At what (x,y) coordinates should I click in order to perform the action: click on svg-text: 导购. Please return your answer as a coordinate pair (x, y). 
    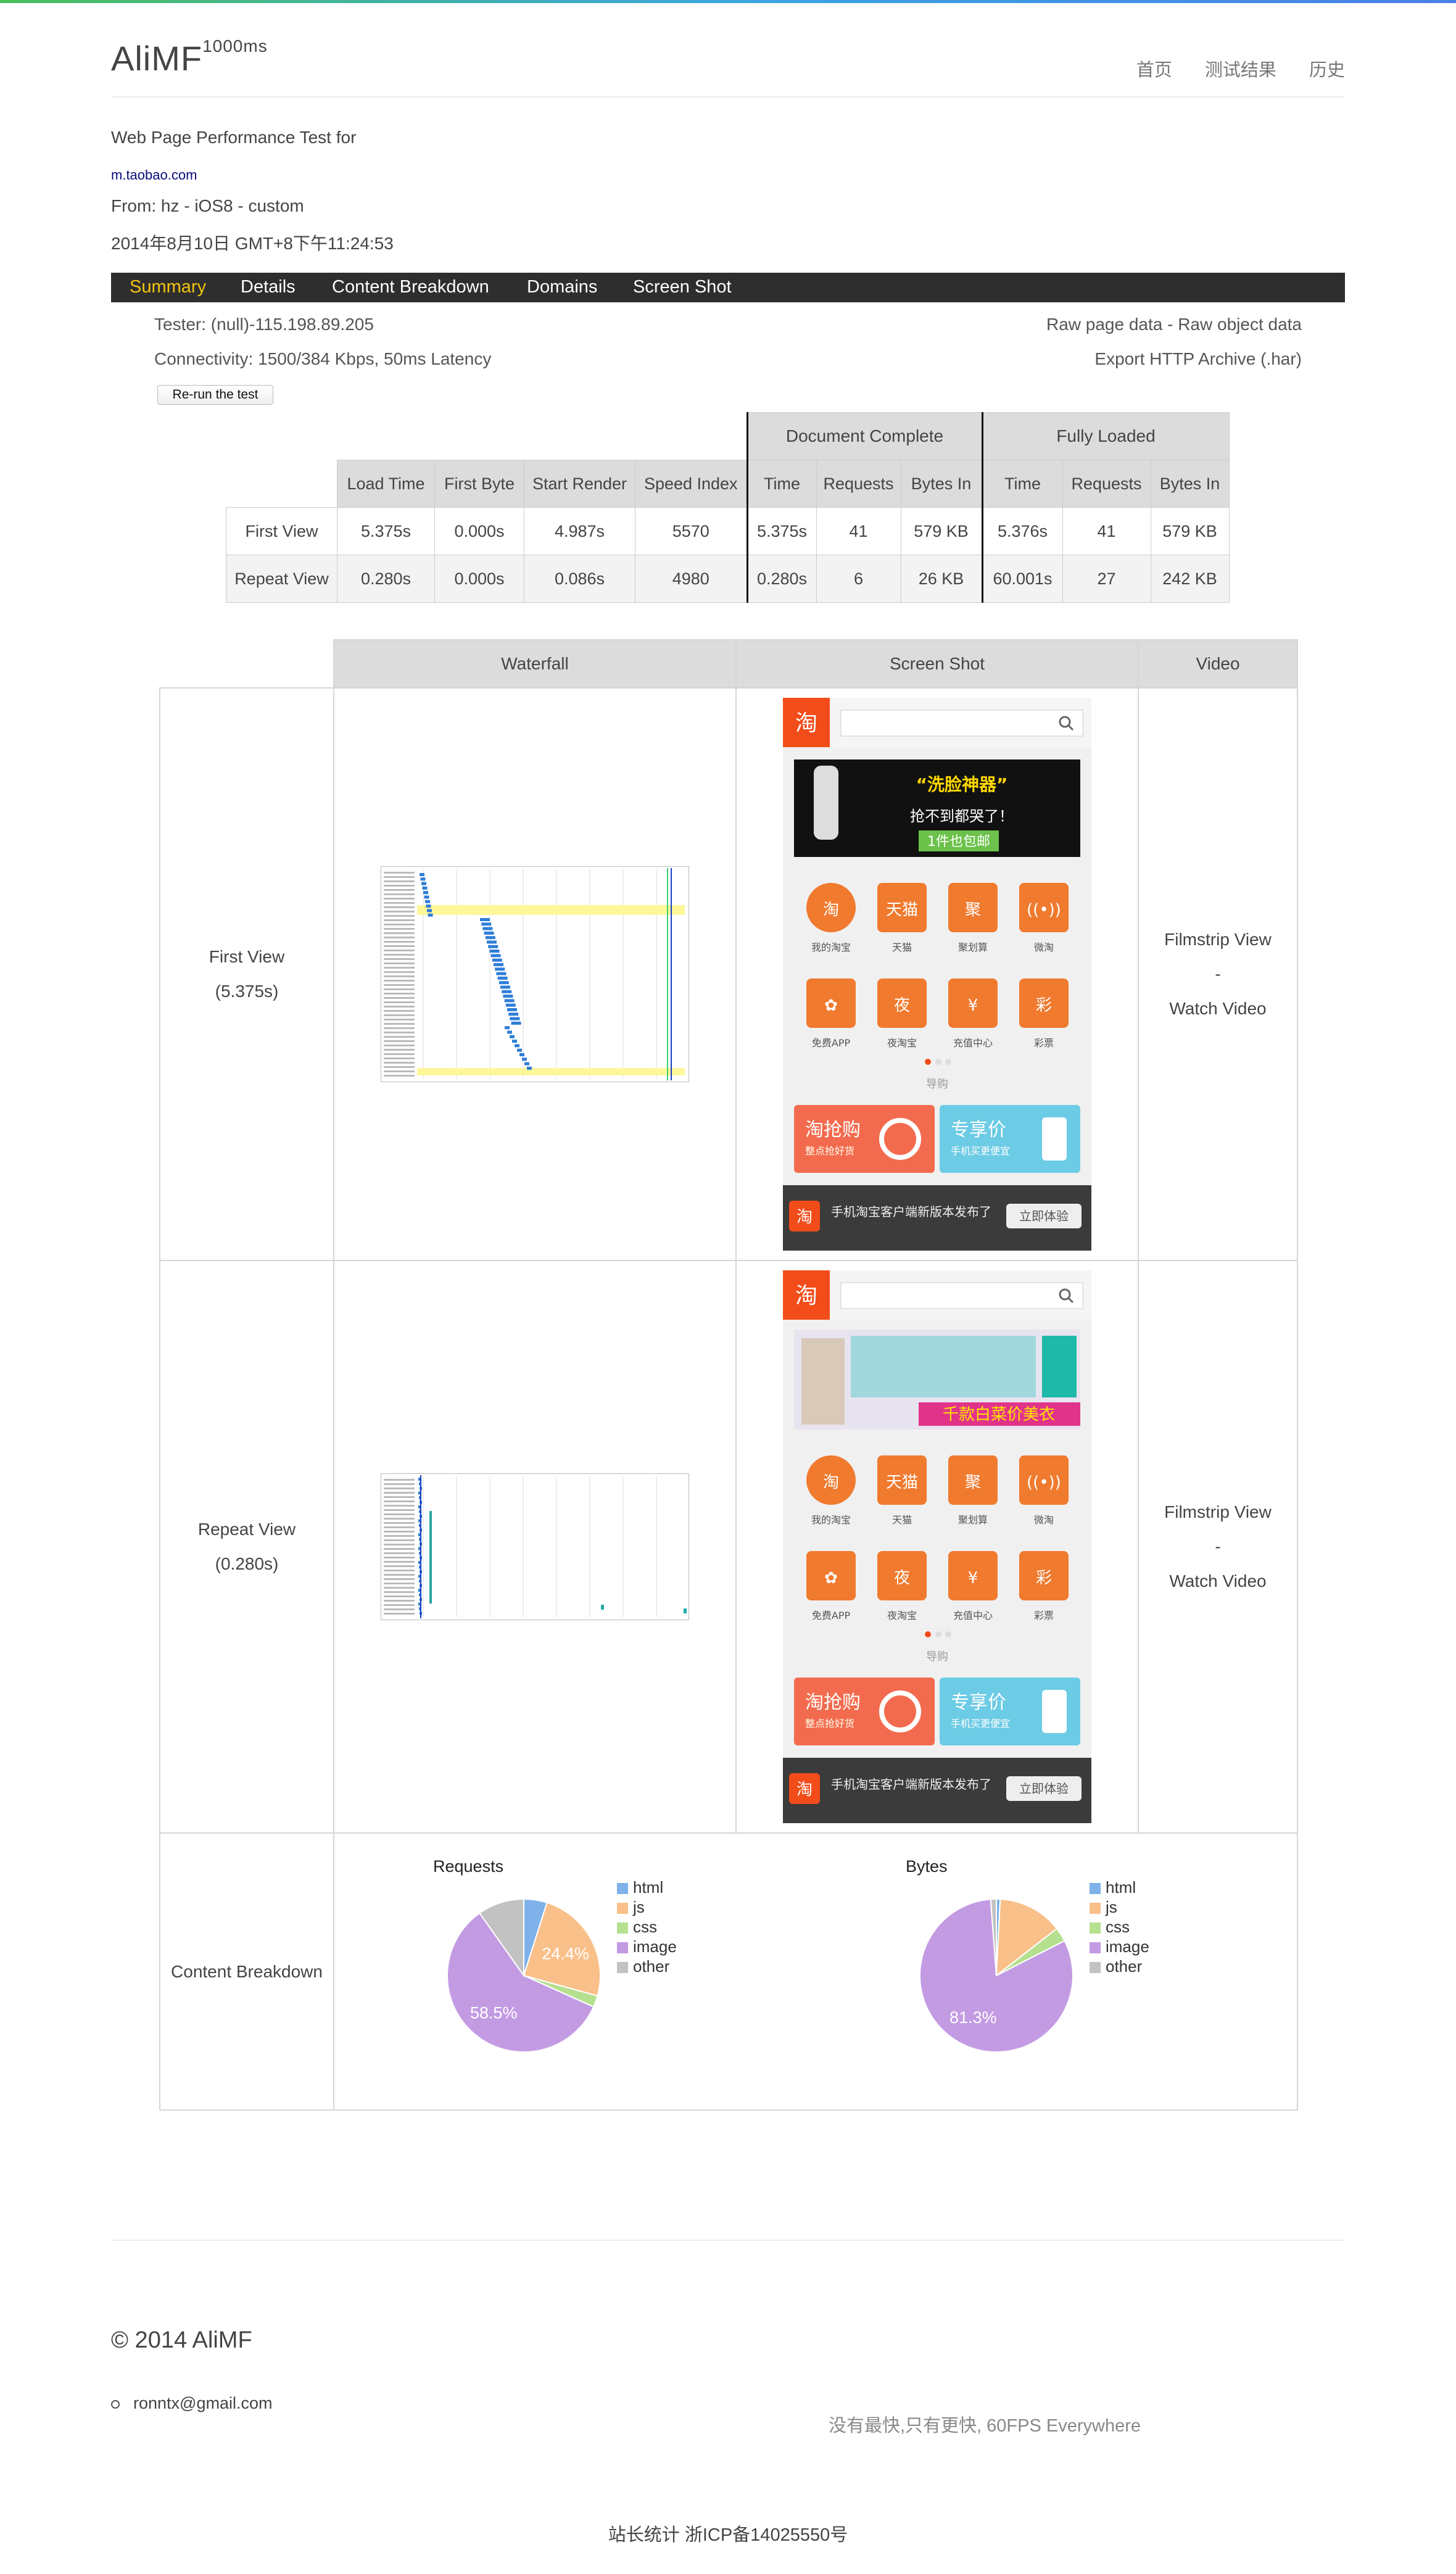
    Looking at the image, I should click on (937, 1084).